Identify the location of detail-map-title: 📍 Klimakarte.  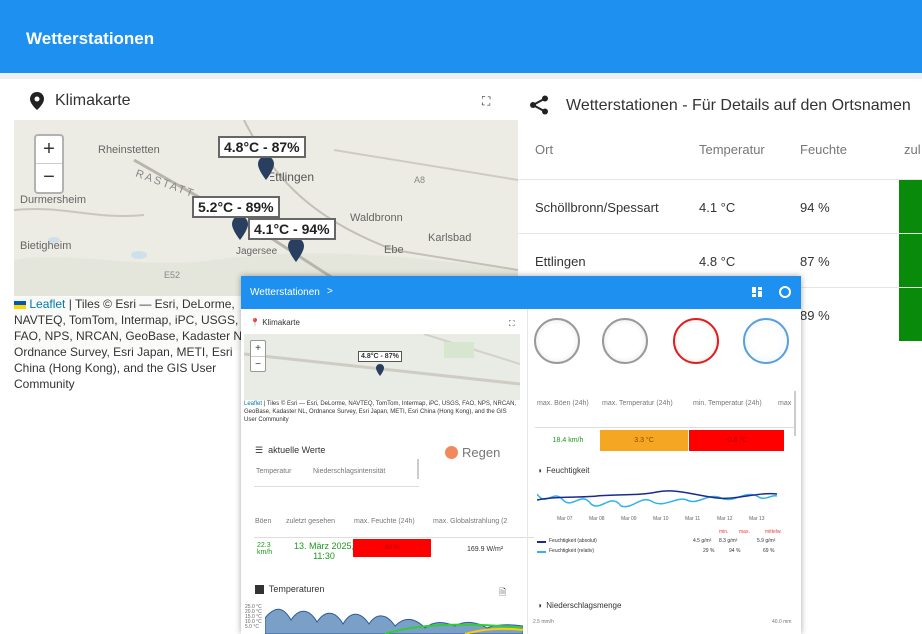
(275, 322).